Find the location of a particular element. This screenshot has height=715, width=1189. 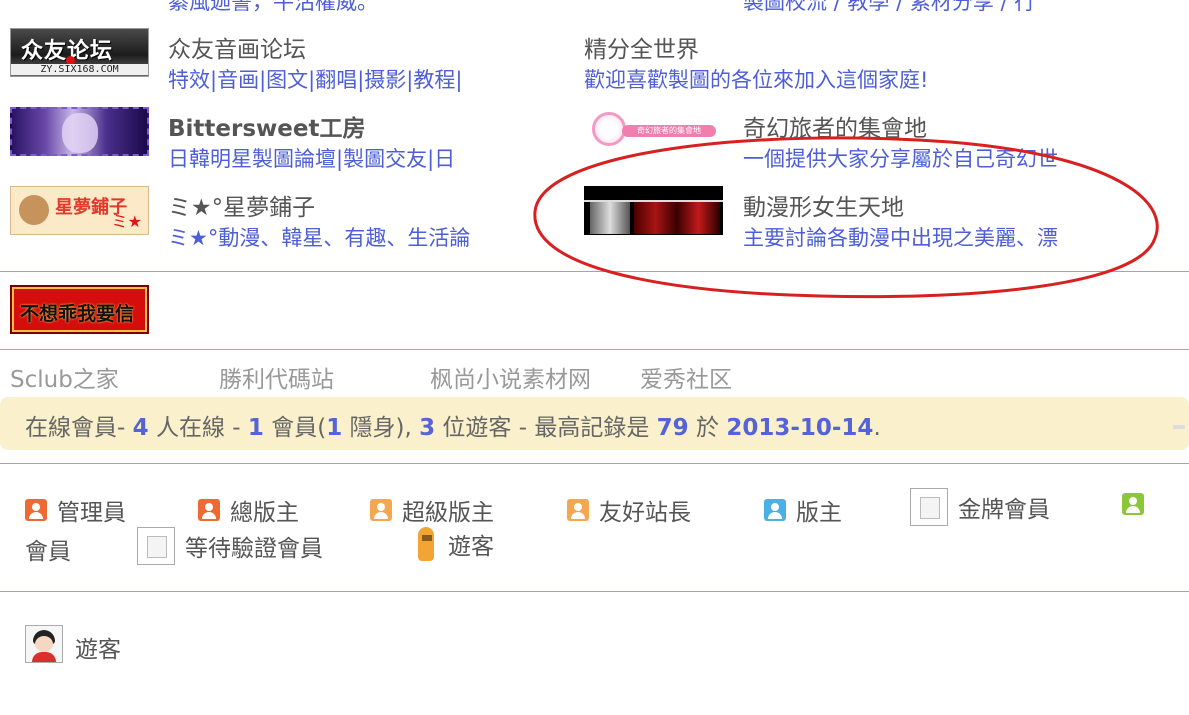

online-record: 79 is located at coordinates (672, 428).